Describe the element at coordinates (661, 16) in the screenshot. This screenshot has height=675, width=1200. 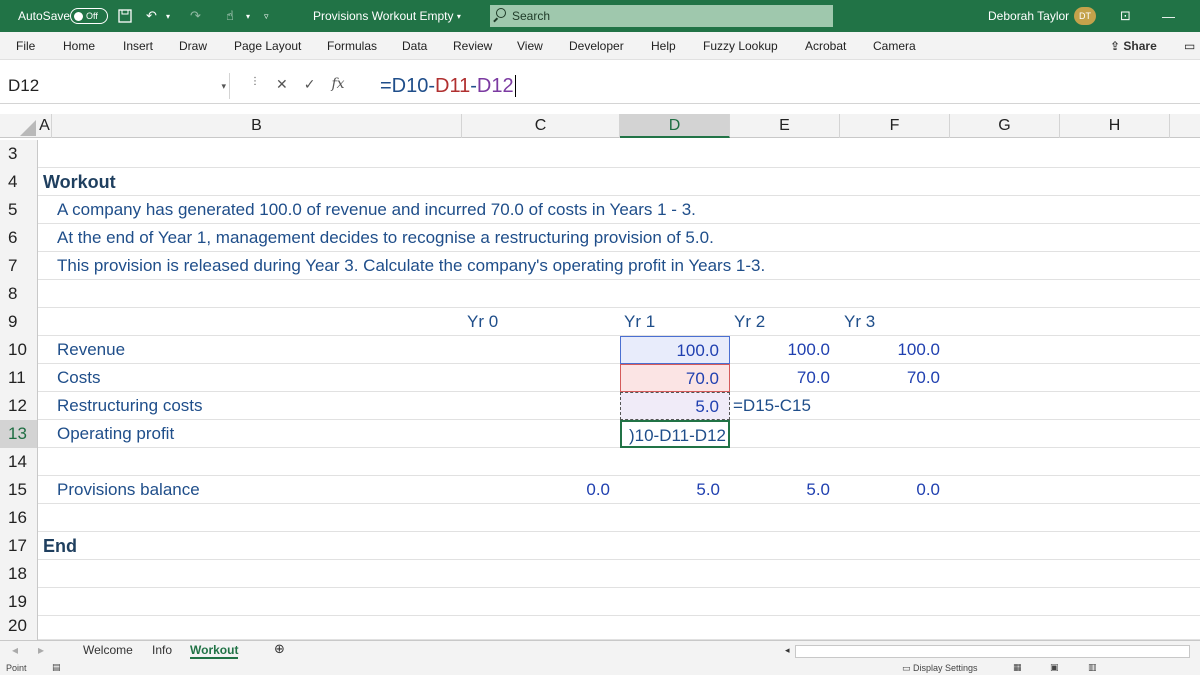
I see `search-box: Search` at that location.